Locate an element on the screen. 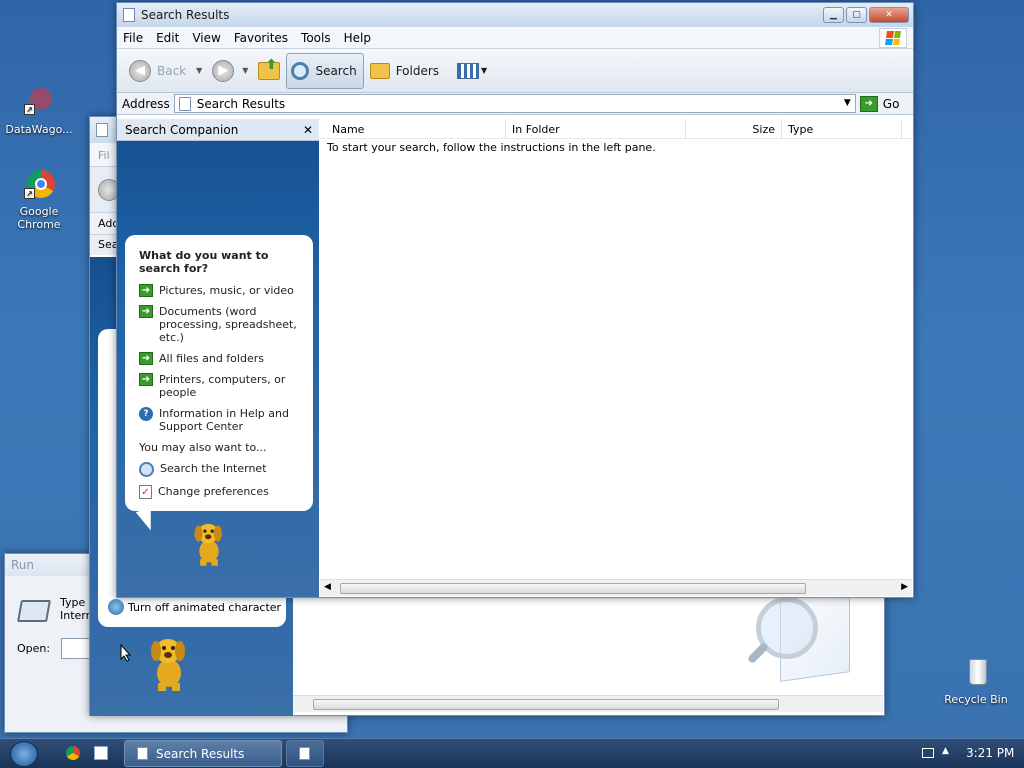 The image size is (1024, 768). taskbar-window-label: Search Results is located at coordinates (200, 753).